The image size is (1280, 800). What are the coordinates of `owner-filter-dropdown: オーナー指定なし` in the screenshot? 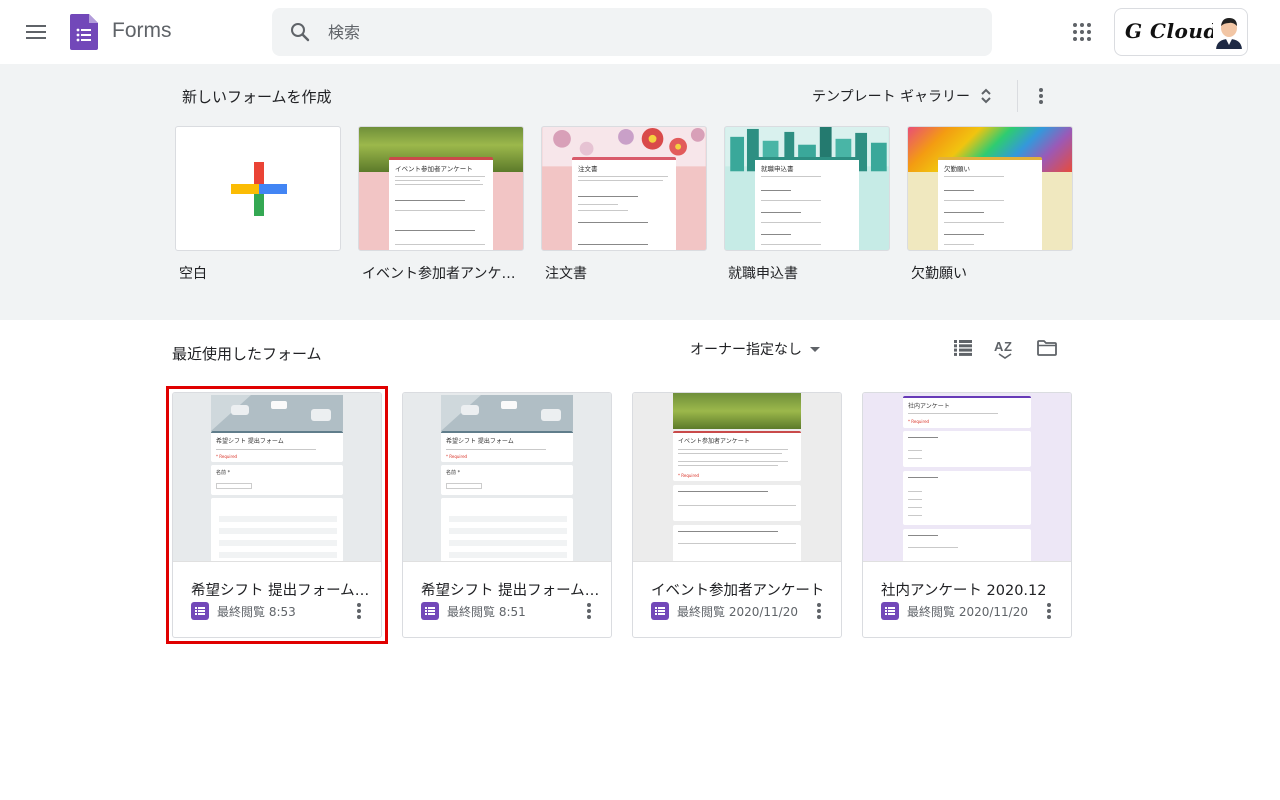 It's located at (755, 349).